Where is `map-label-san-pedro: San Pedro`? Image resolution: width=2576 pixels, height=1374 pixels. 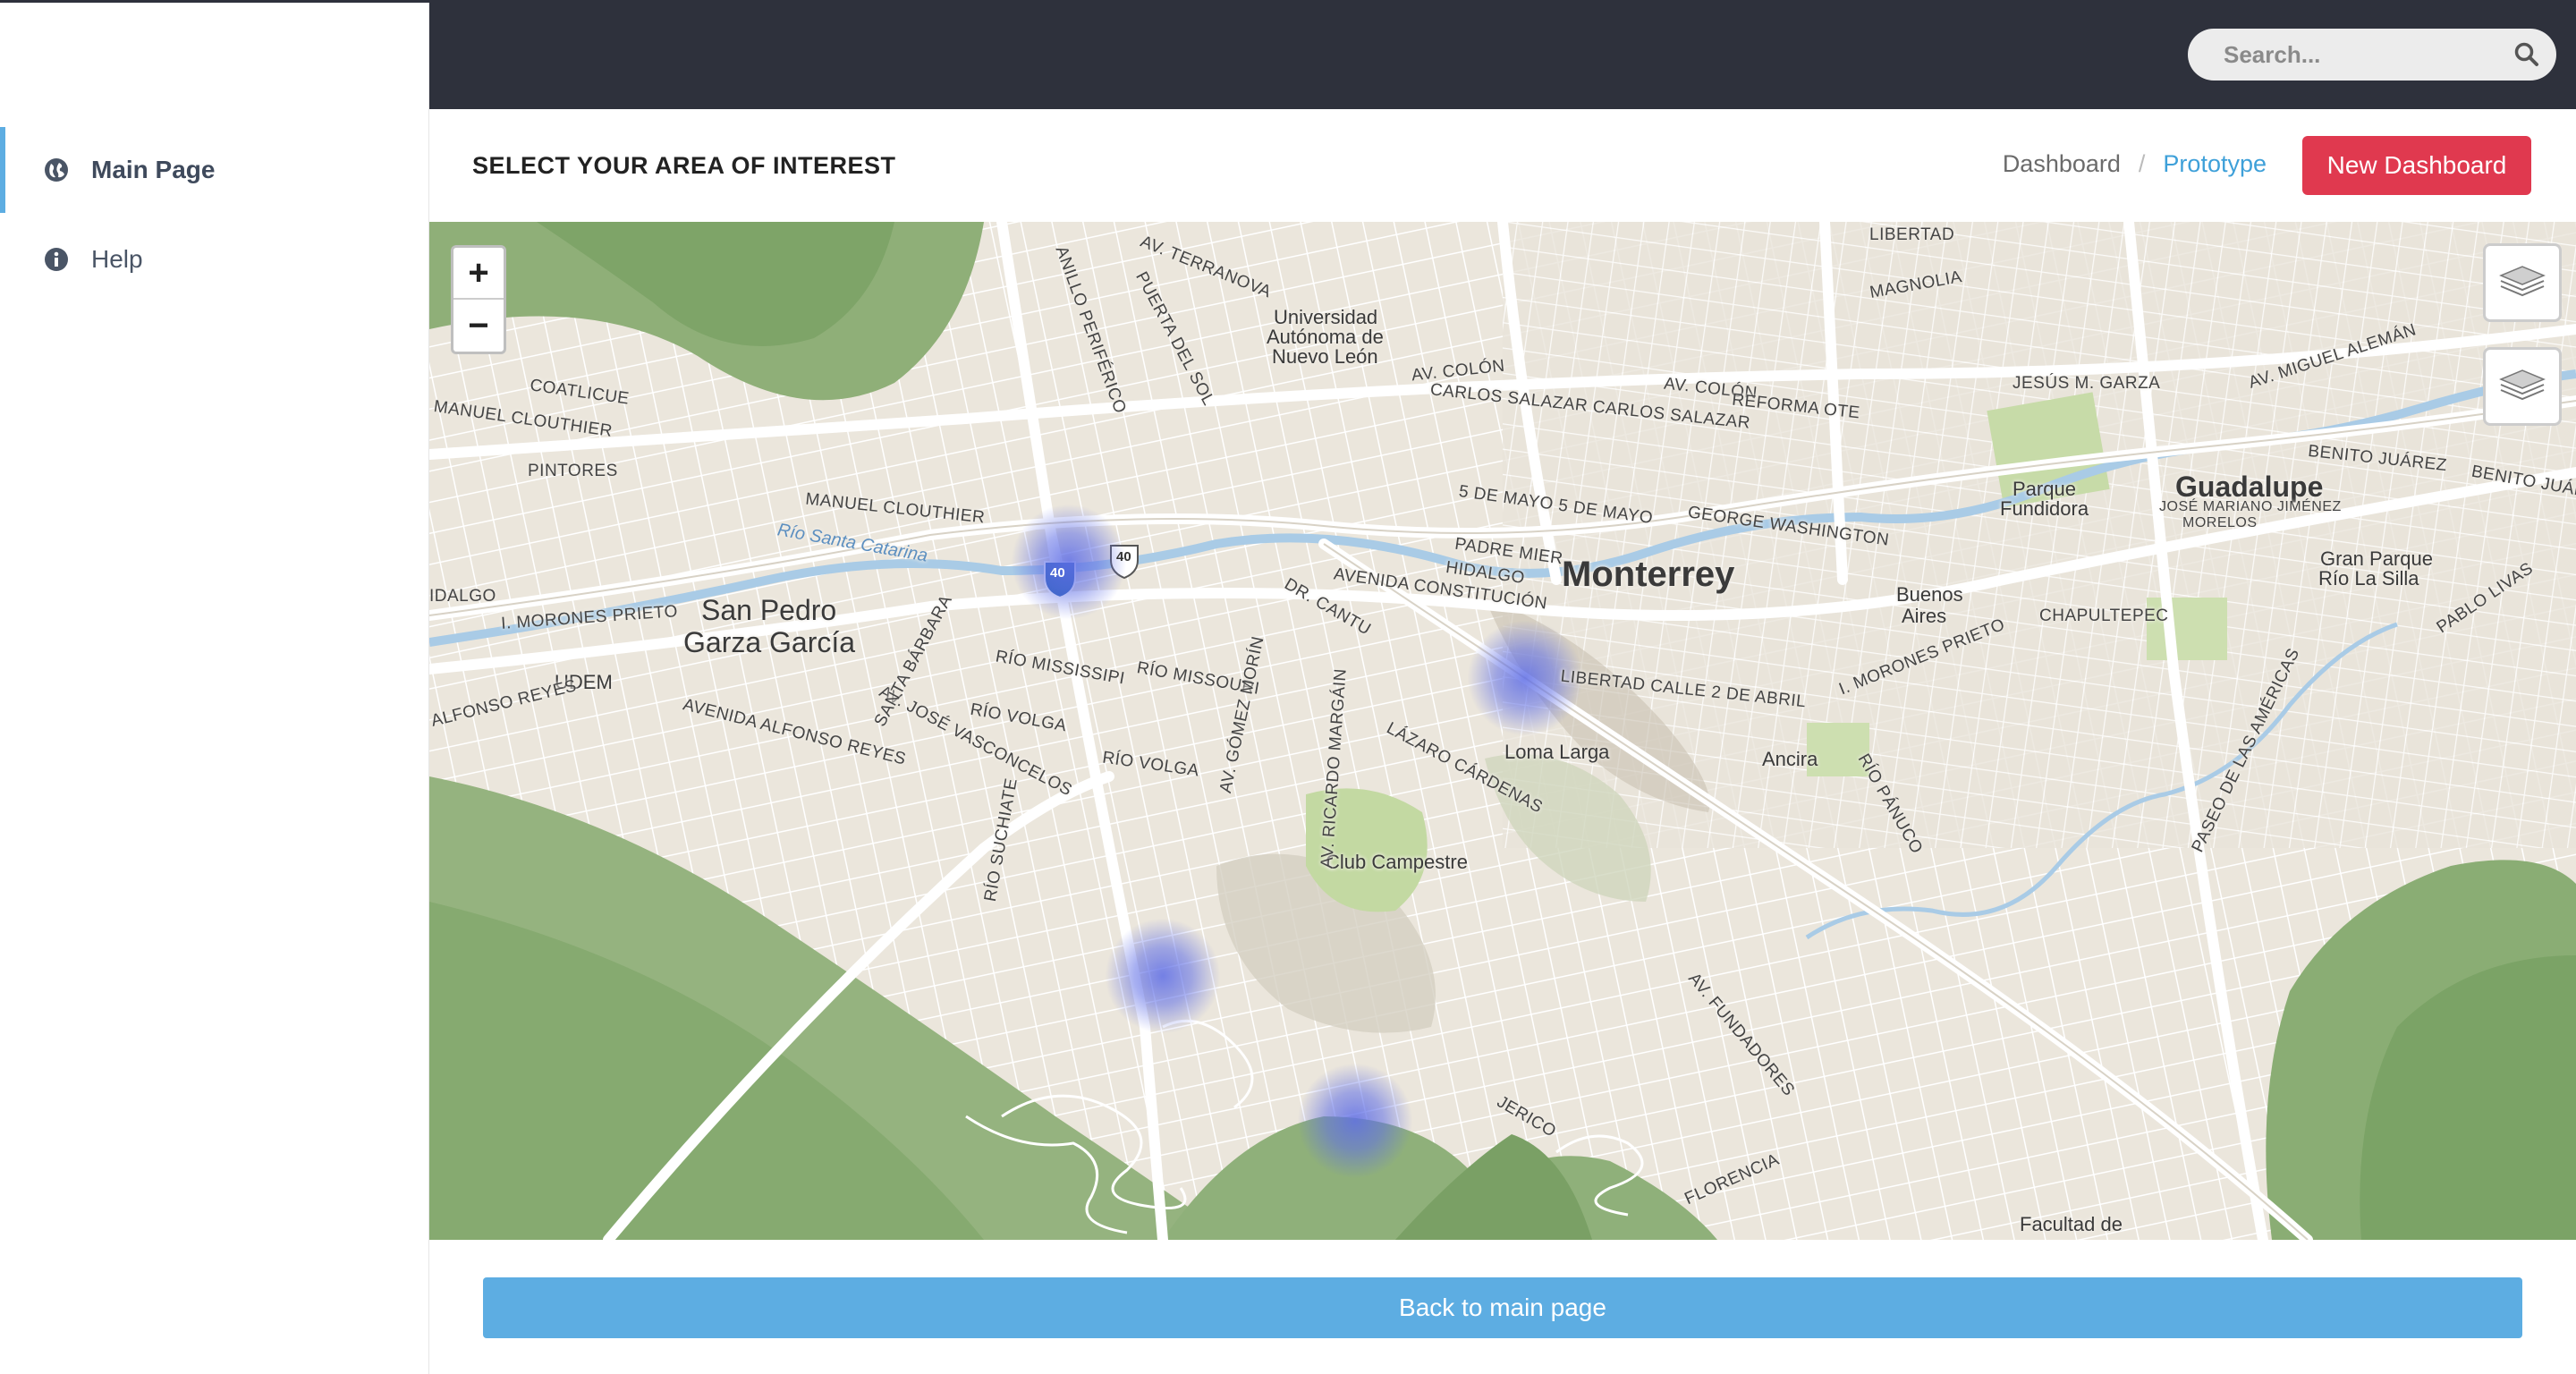 map-label-san-pedro: San Pedro is located at coordinates (769, 610).